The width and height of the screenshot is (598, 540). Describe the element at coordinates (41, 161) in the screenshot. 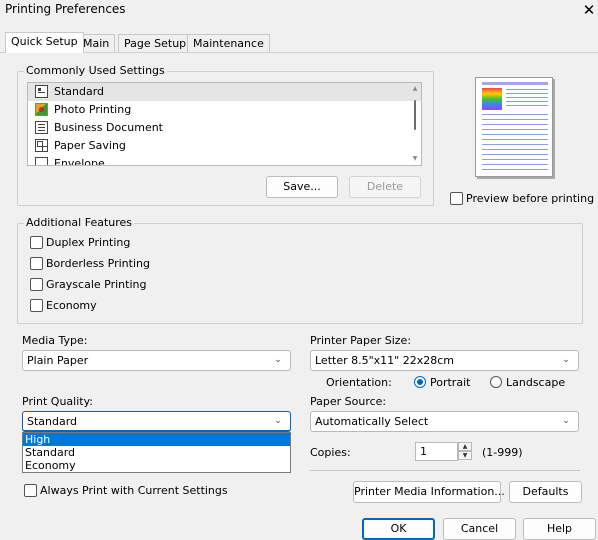

I see `envelope-icon` at that location.